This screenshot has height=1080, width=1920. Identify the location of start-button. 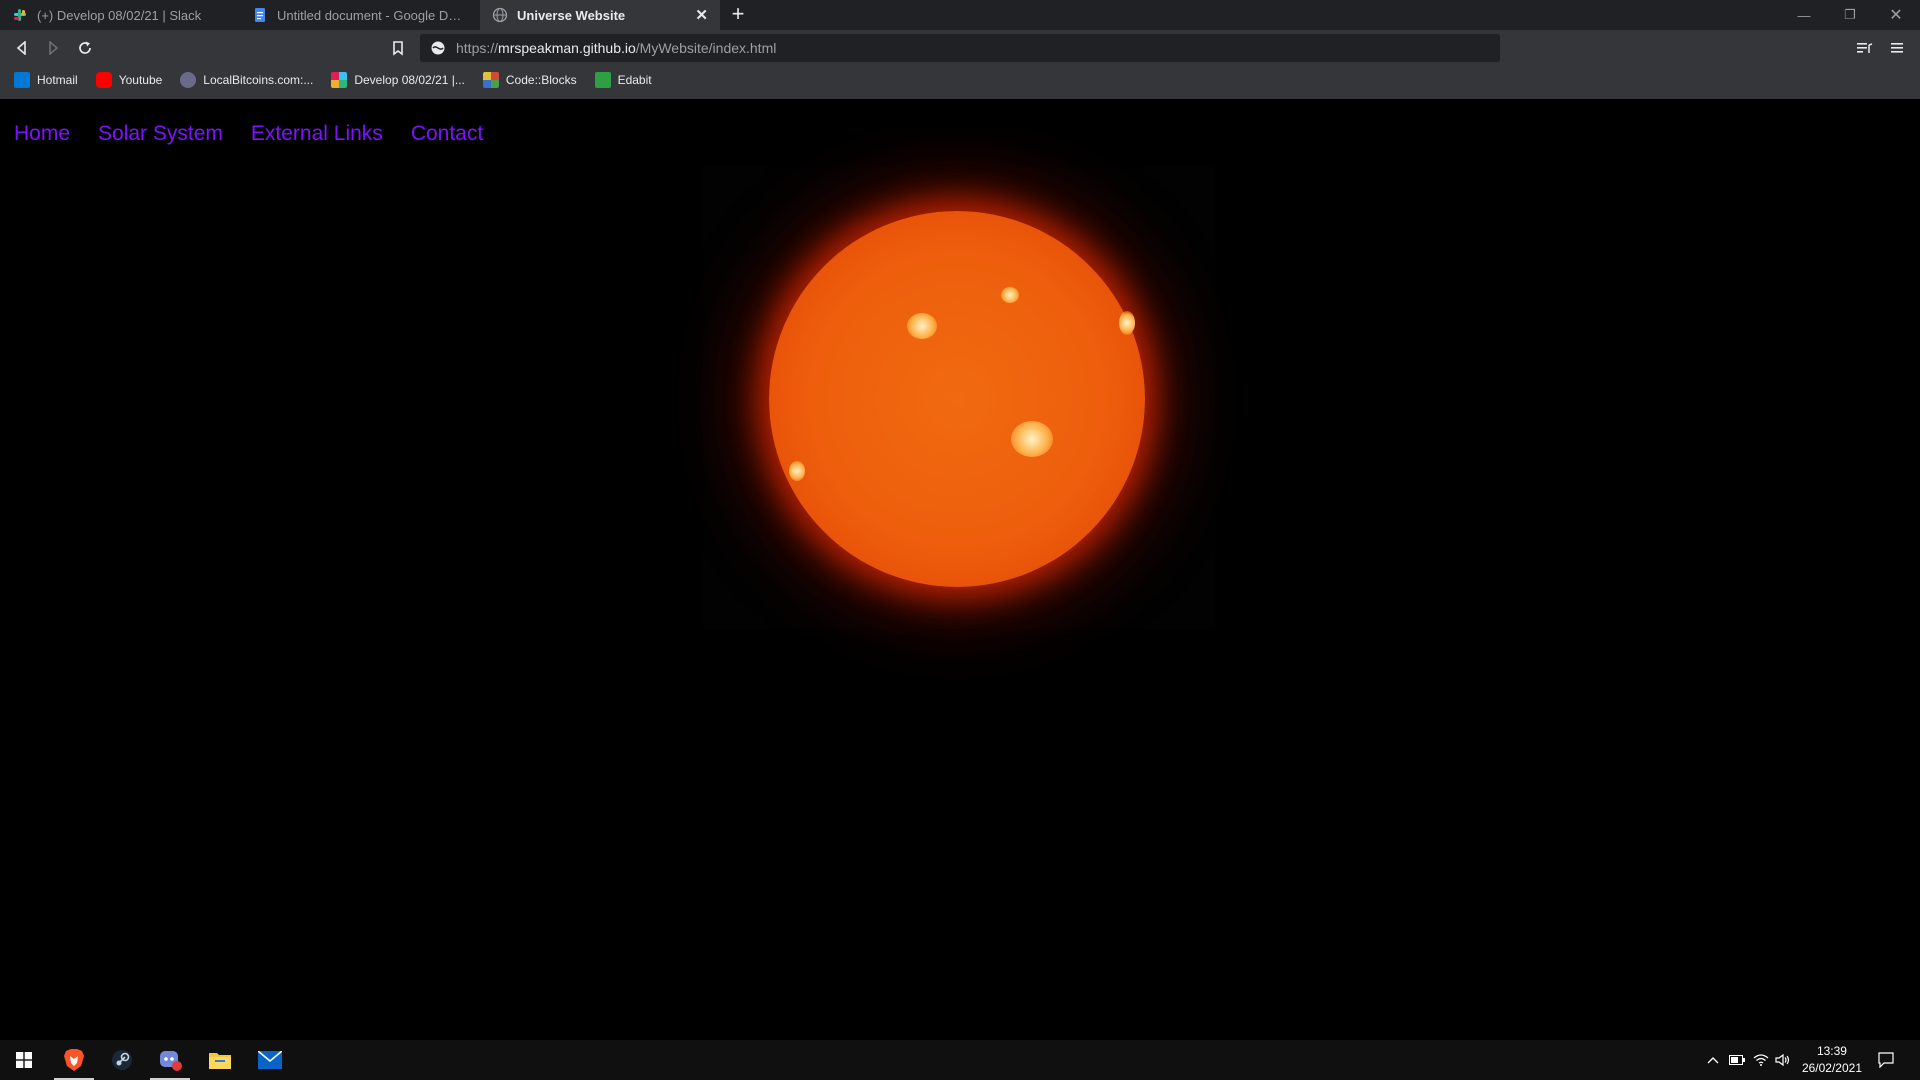
(24, 1060).